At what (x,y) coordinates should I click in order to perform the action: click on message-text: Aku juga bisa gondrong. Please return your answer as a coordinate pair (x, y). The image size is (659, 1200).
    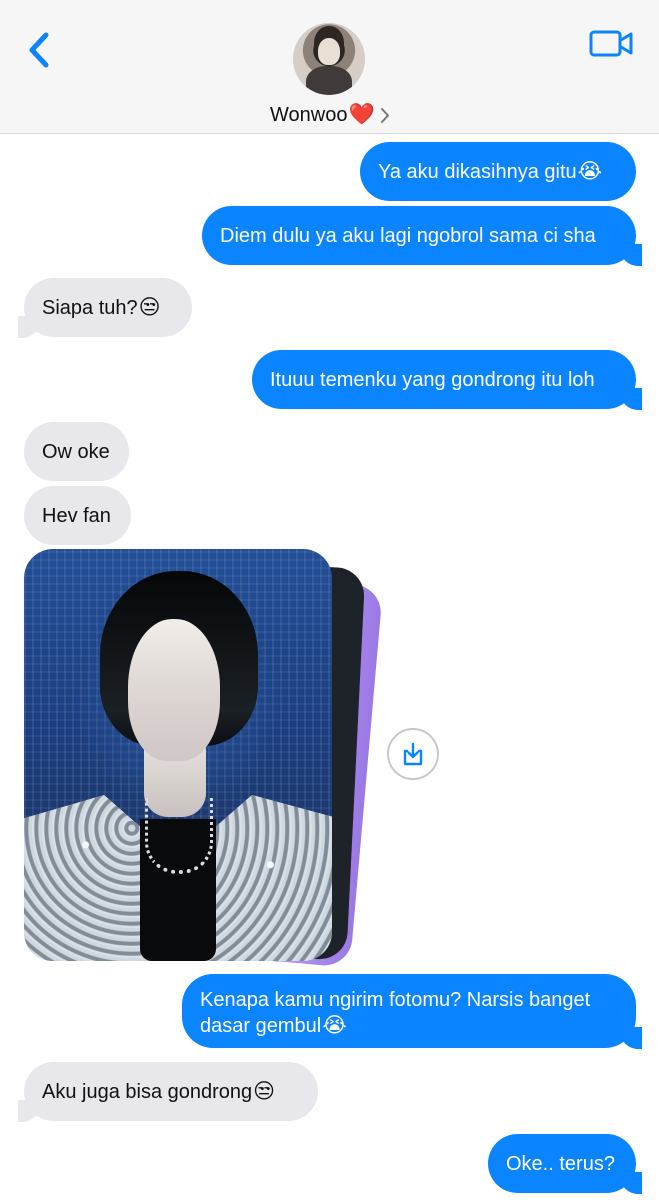
    Looking at the image, I should click on (147, 1091).